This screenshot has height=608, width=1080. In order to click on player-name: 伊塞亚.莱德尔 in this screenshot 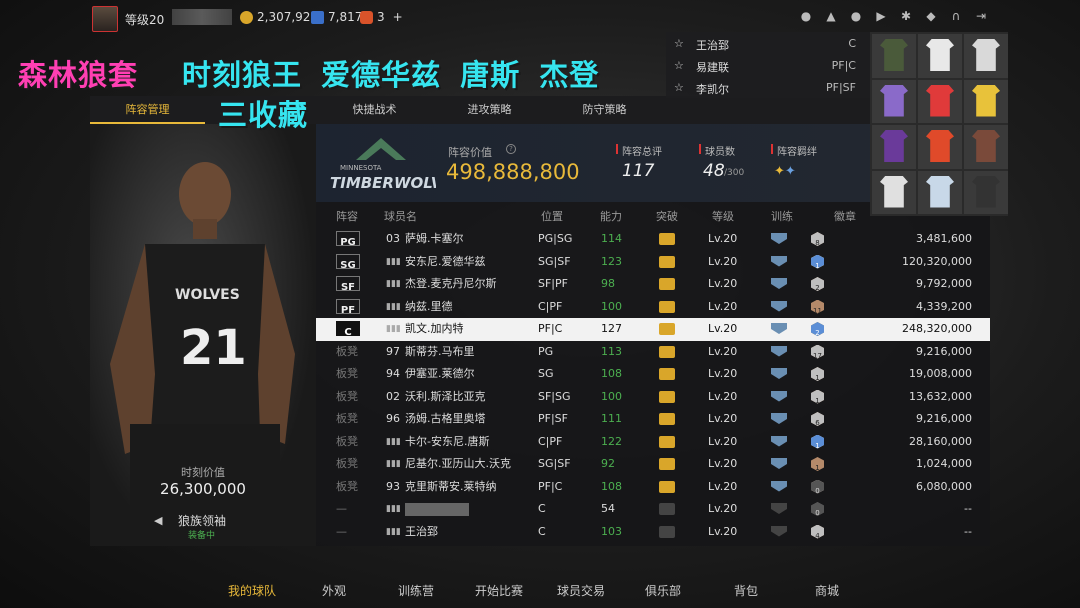, I will do `click(440, 374)`.